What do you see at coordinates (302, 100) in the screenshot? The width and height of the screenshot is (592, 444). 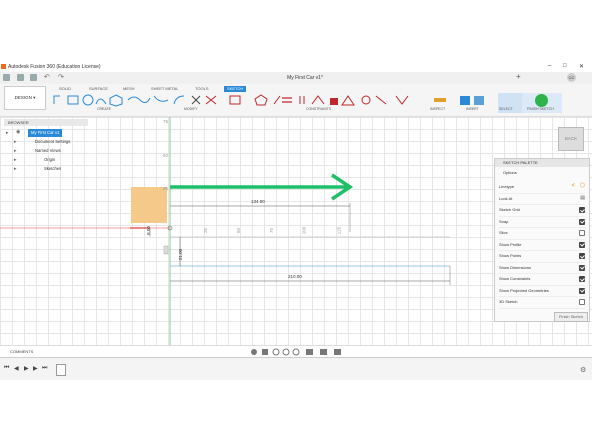 I see `parallel-icon` at bounding box center [302, 100].